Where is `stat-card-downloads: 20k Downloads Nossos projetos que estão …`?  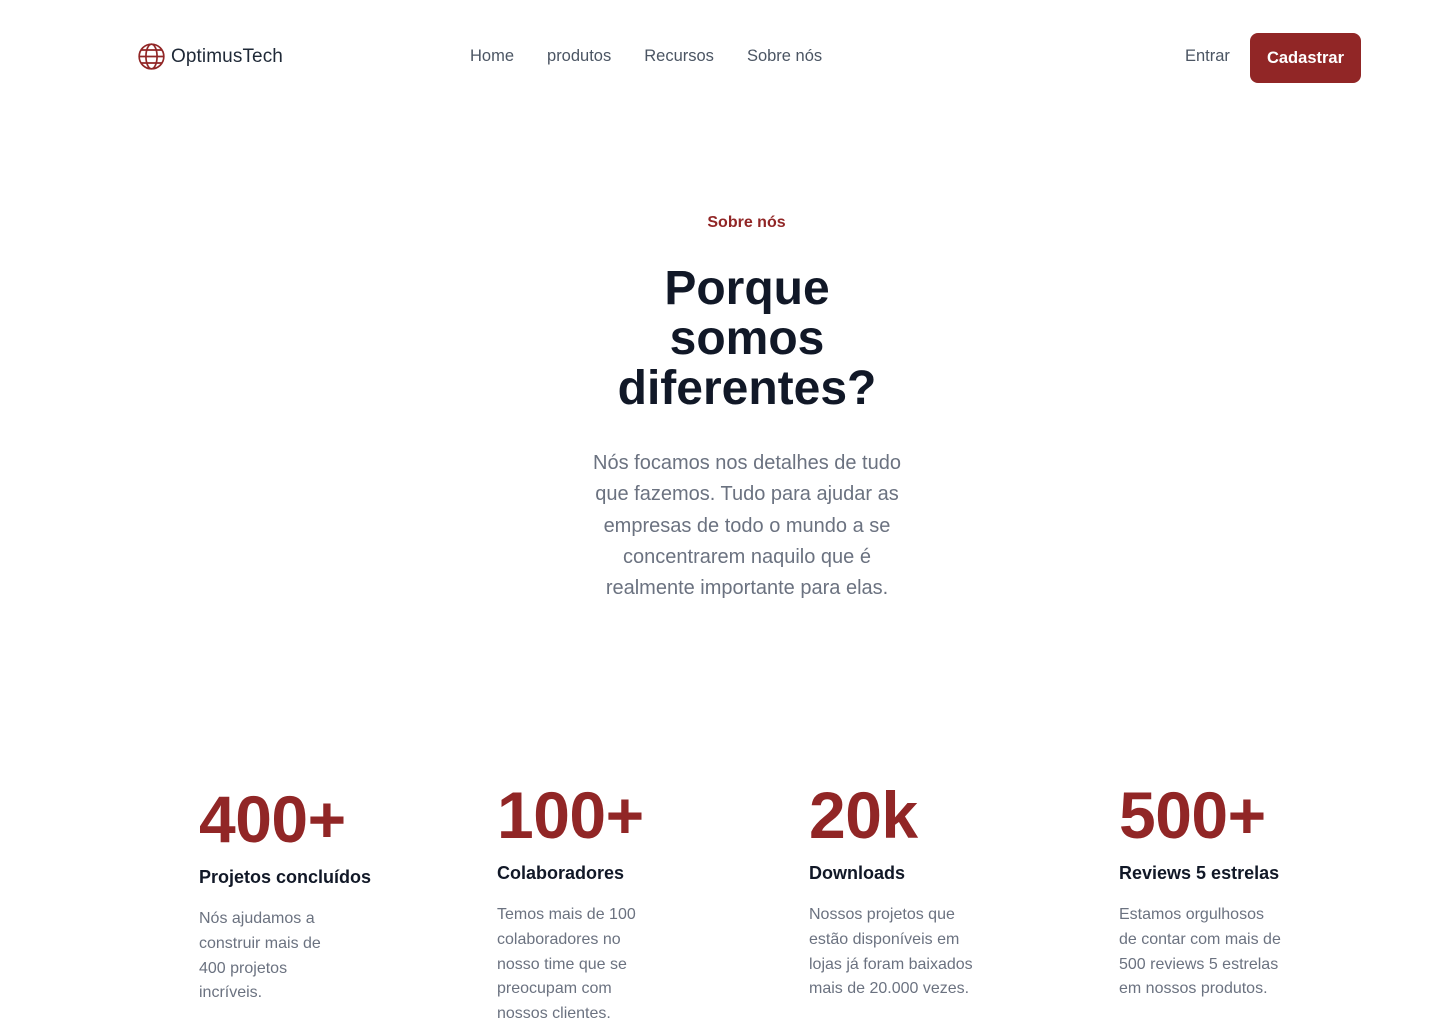 stat-card-downloads: 20k Downloads Nossos projetos que estão … is located at coordinates (909, 892).